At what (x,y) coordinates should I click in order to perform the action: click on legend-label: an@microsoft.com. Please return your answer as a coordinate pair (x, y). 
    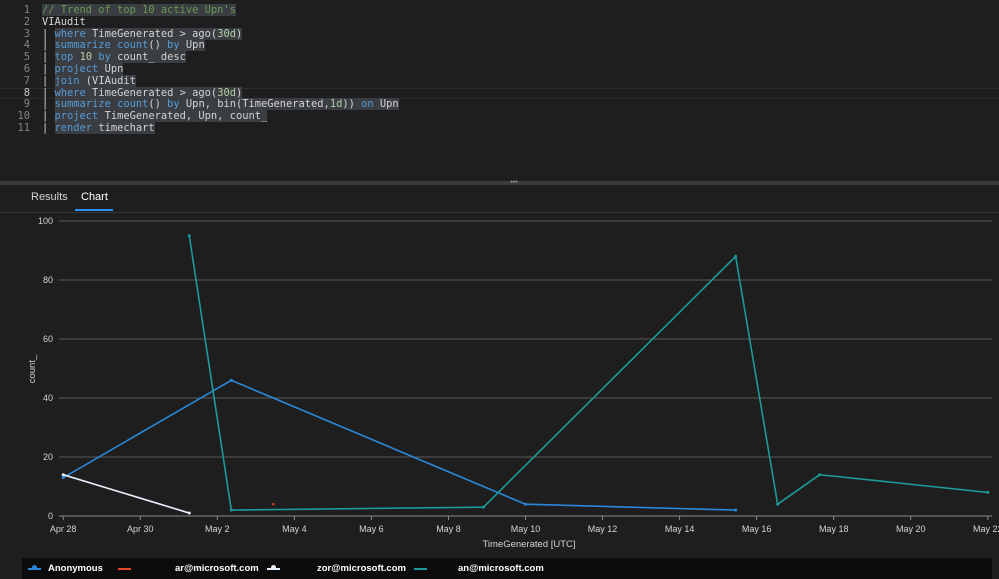
    Looking at the image, I should click on (501, 568).